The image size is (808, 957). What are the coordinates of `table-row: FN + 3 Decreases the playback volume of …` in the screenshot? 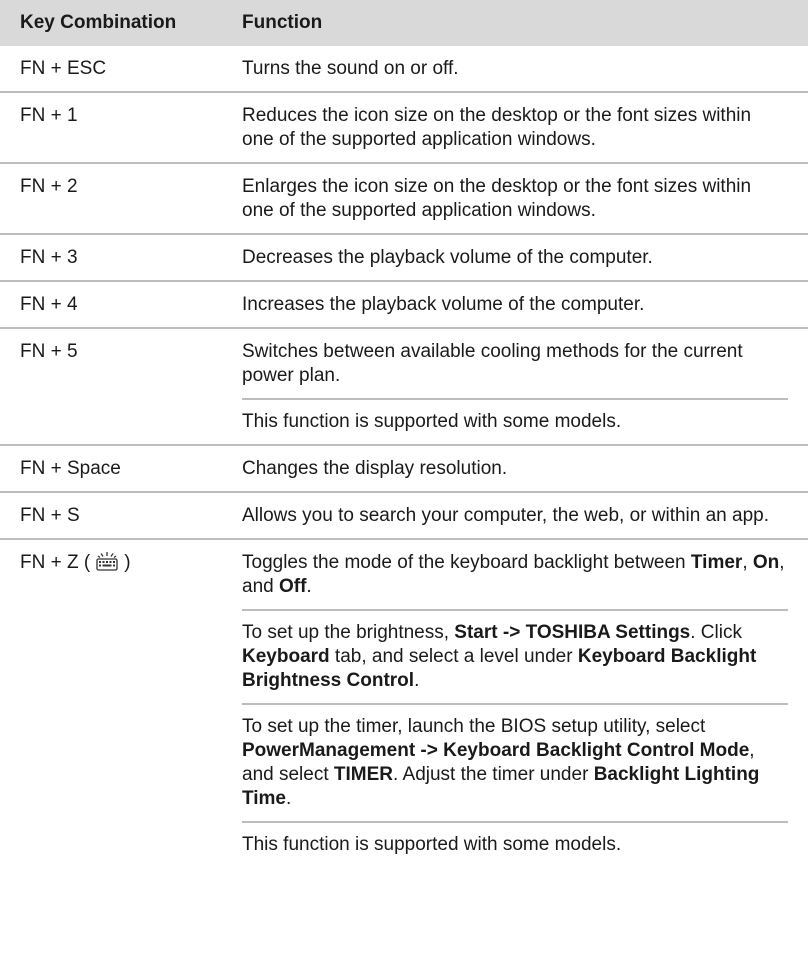 It's located at (404, 258).